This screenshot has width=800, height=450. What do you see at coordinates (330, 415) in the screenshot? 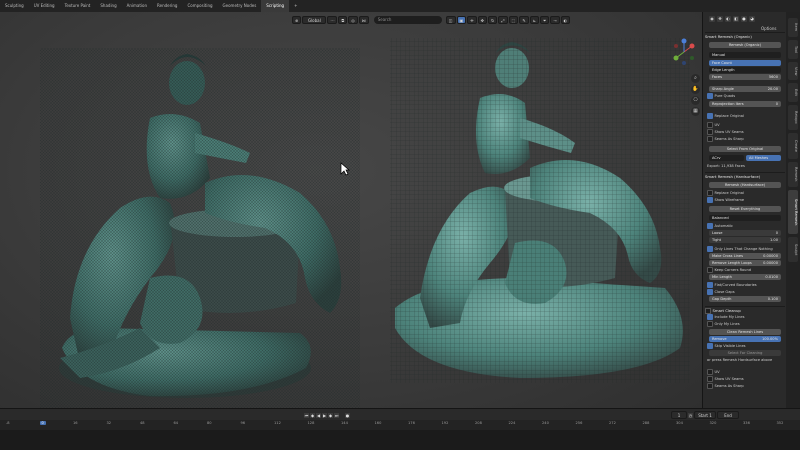
I see `next-keyframe-icon: ◆` at bounding box center [330, 415].